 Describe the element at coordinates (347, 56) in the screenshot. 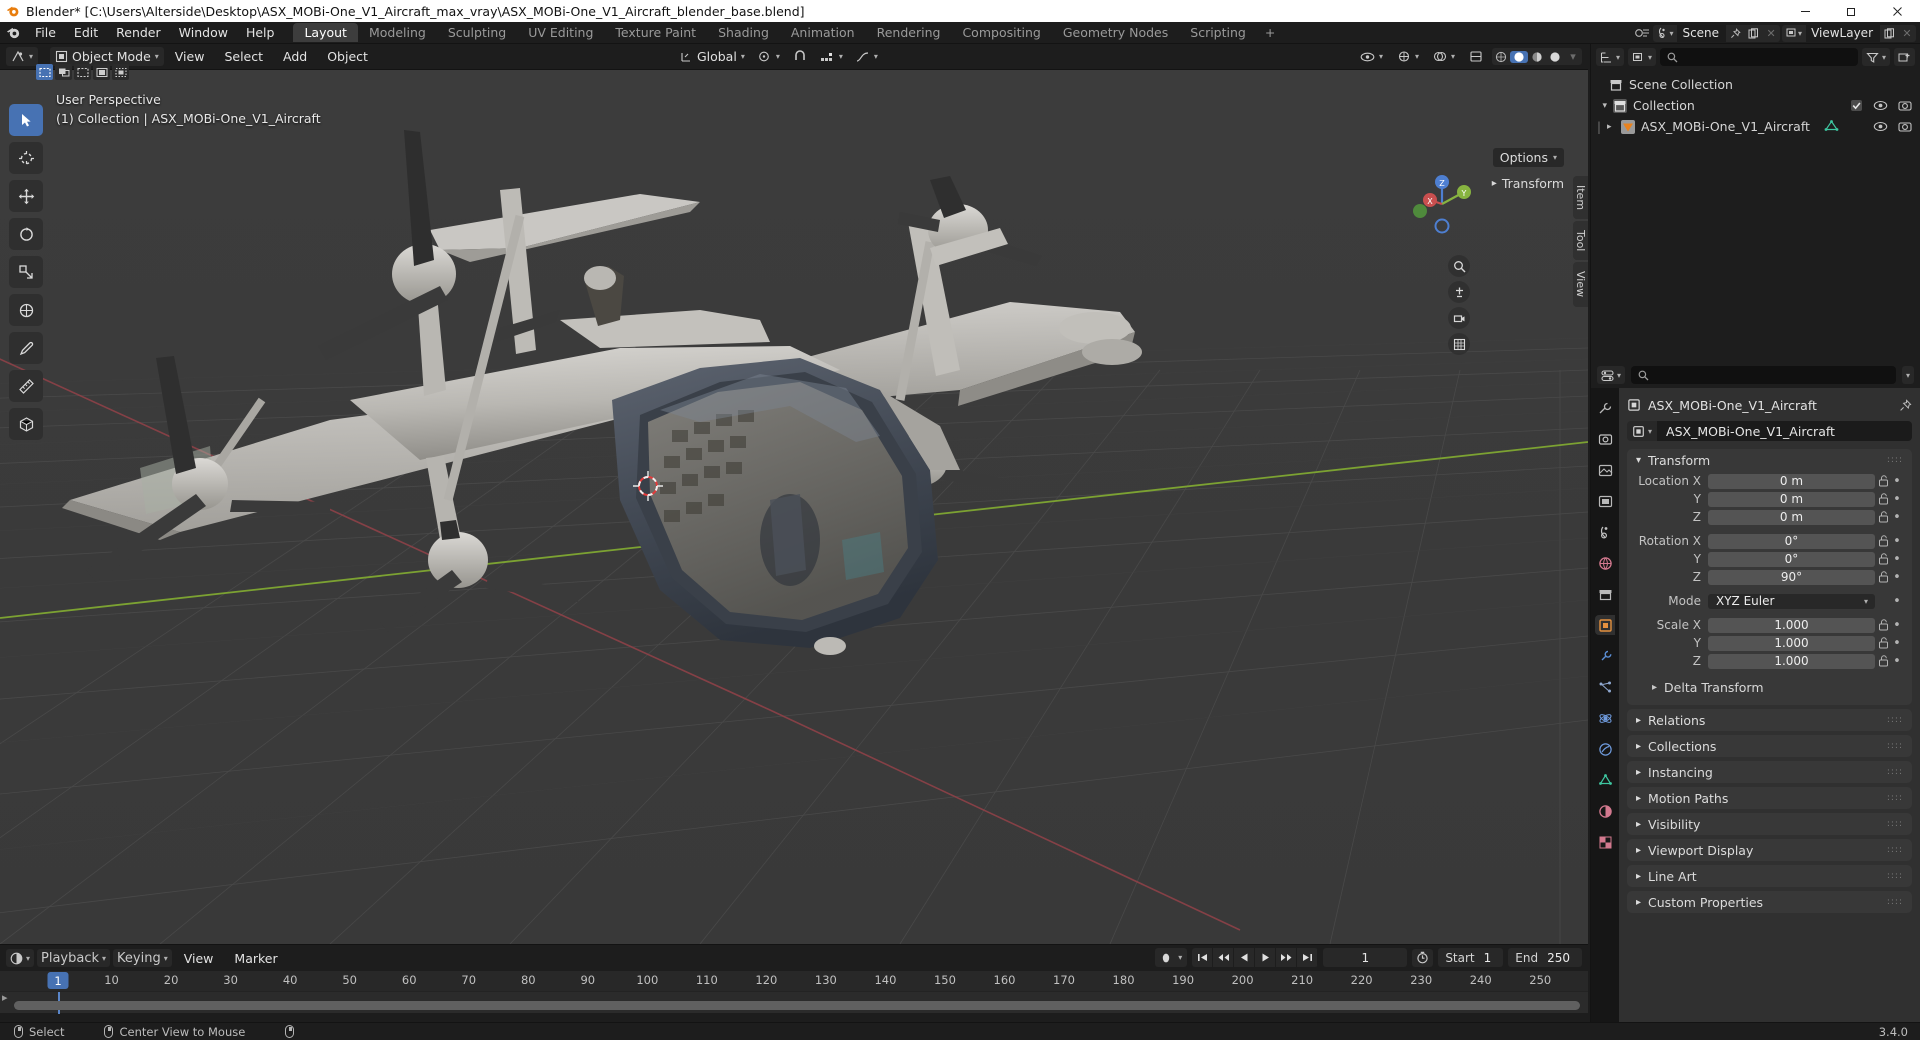

I see `view3d-menu-object: Object` at that location.